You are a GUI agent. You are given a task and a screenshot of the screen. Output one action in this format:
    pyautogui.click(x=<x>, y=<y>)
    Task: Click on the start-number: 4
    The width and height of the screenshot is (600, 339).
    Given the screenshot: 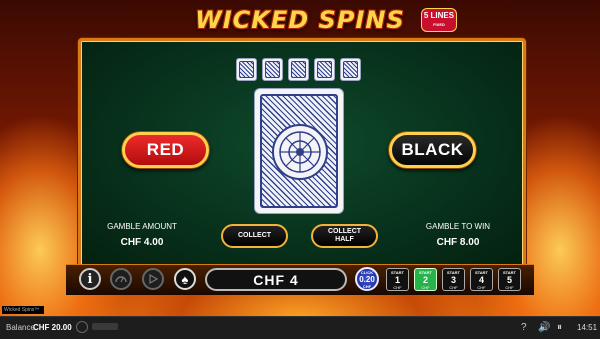 What is the action you would take?
    pyautogui.click(x=481, y=280)
    